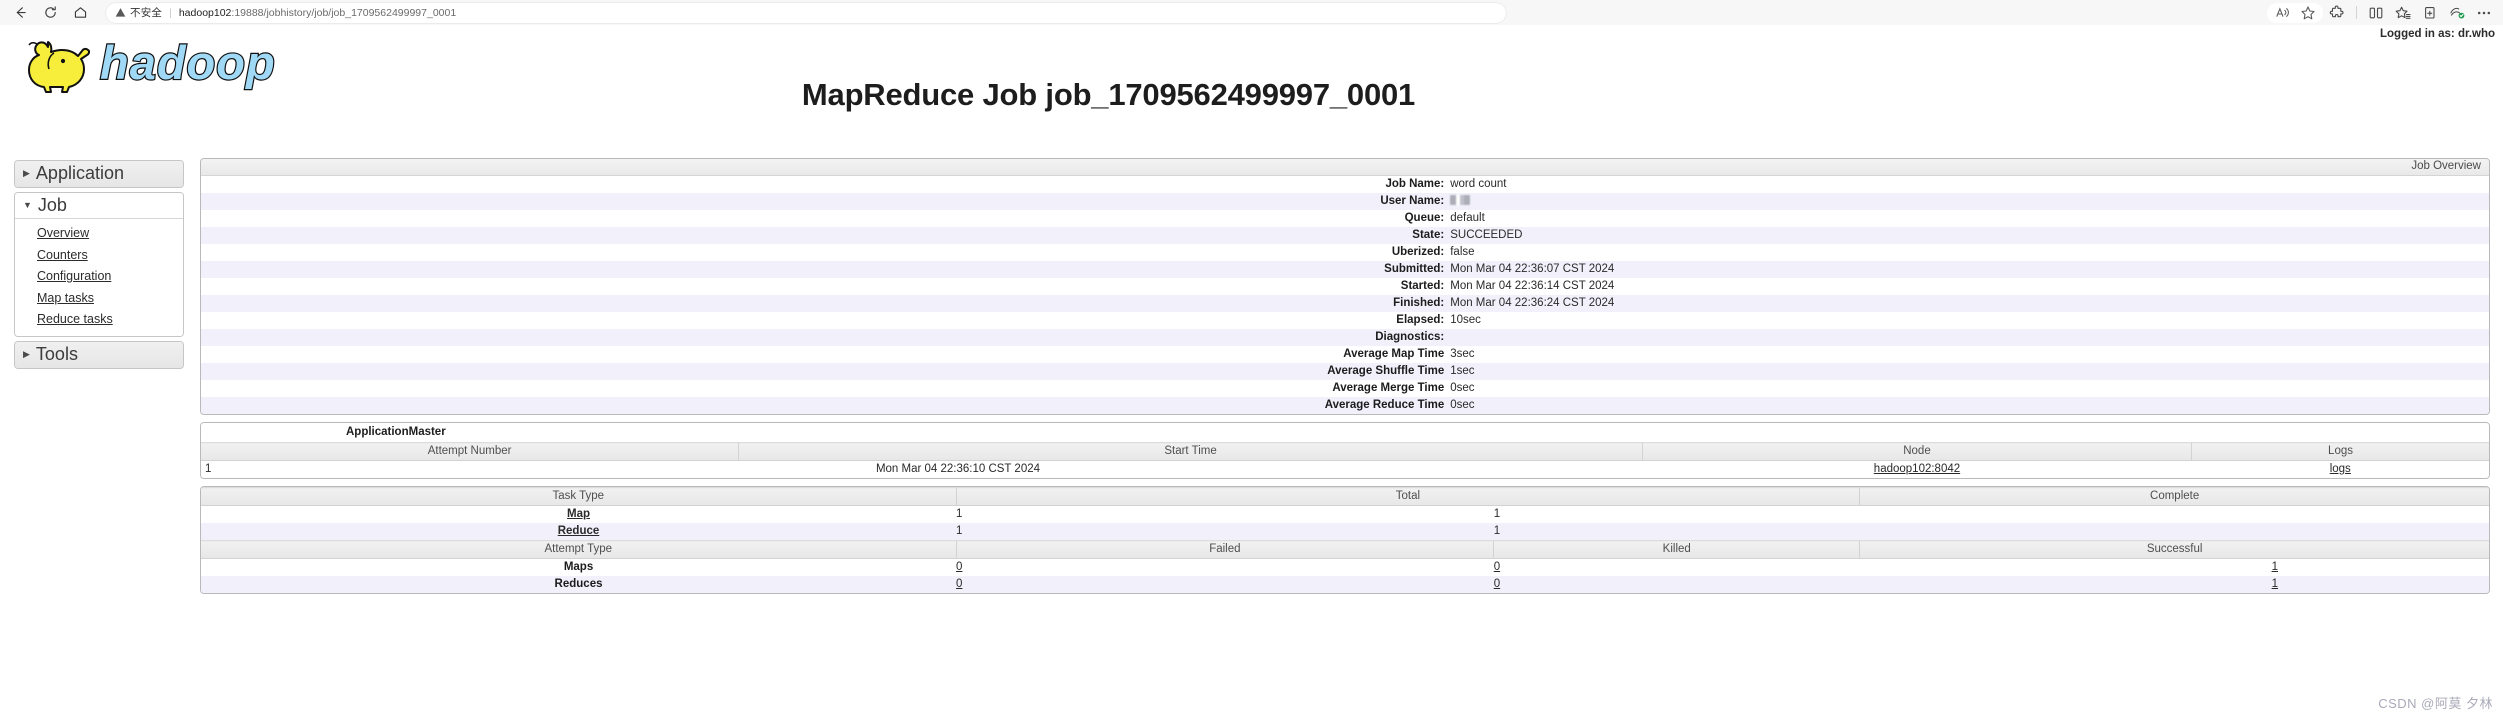 The height and width of the screenshot is (718, 2503). I want to click on task-type-body: Map 1 1 Reduce 1 1, so click(1345, 523).